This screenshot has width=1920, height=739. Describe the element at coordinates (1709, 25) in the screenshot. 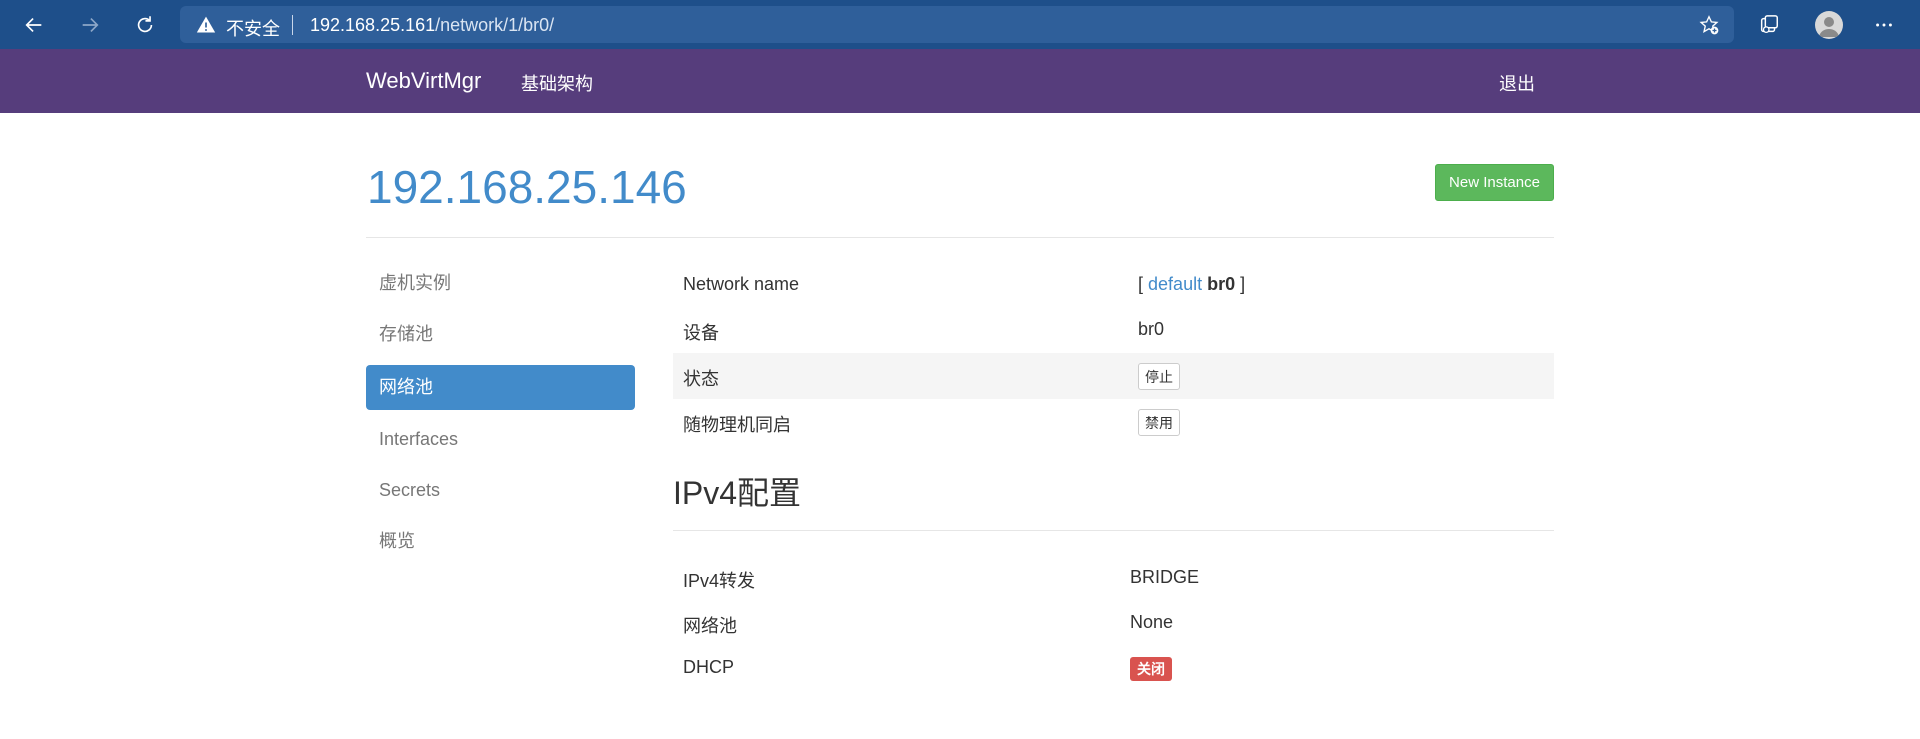

I see `favorites-star-icon` at that location.